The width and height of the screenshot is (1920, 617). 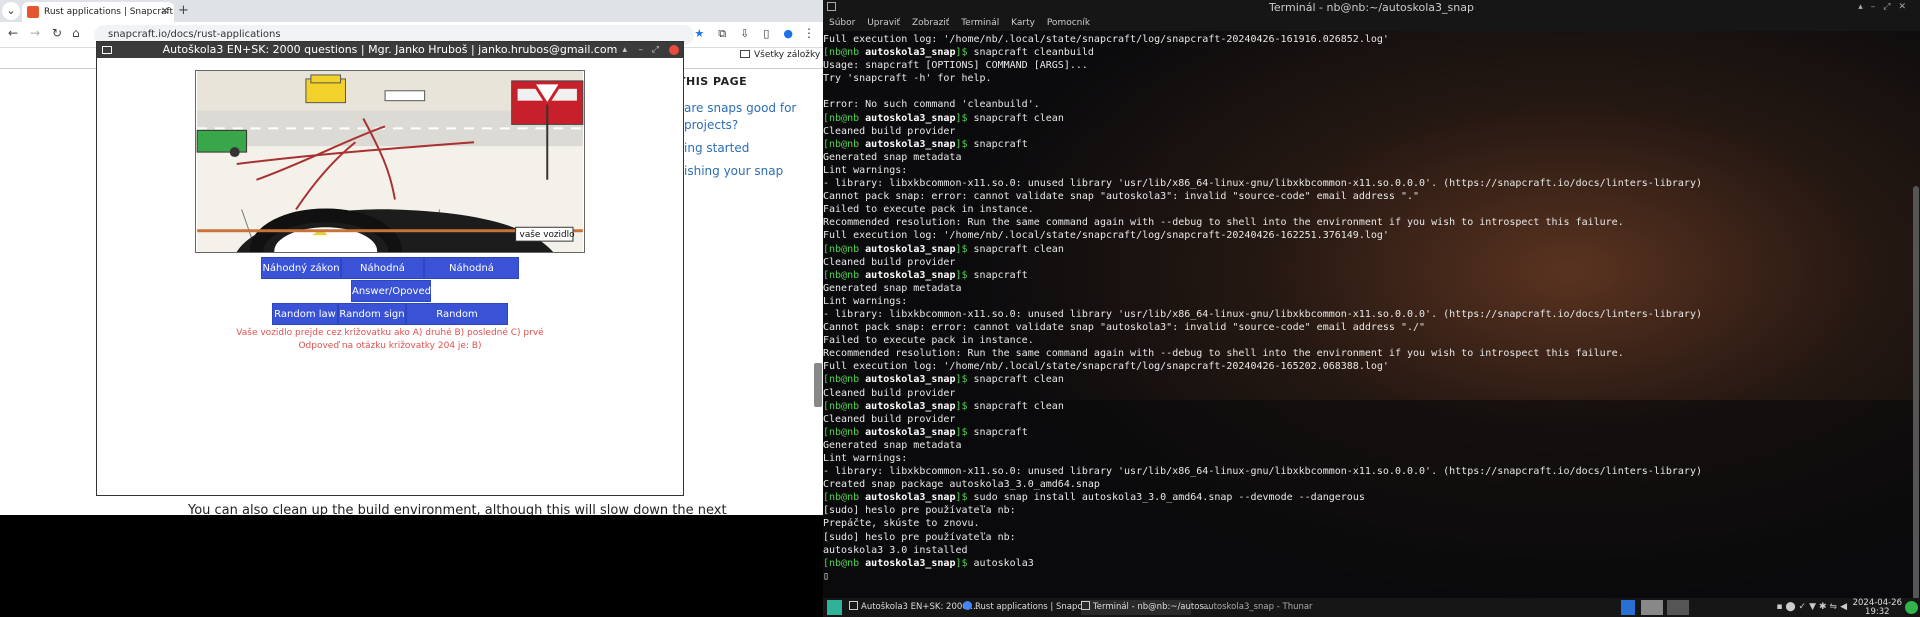 What do you see at coordinates (711, 125) in the screenshot?
I see `toc-link: projects?` at bounding box center [711, 125].